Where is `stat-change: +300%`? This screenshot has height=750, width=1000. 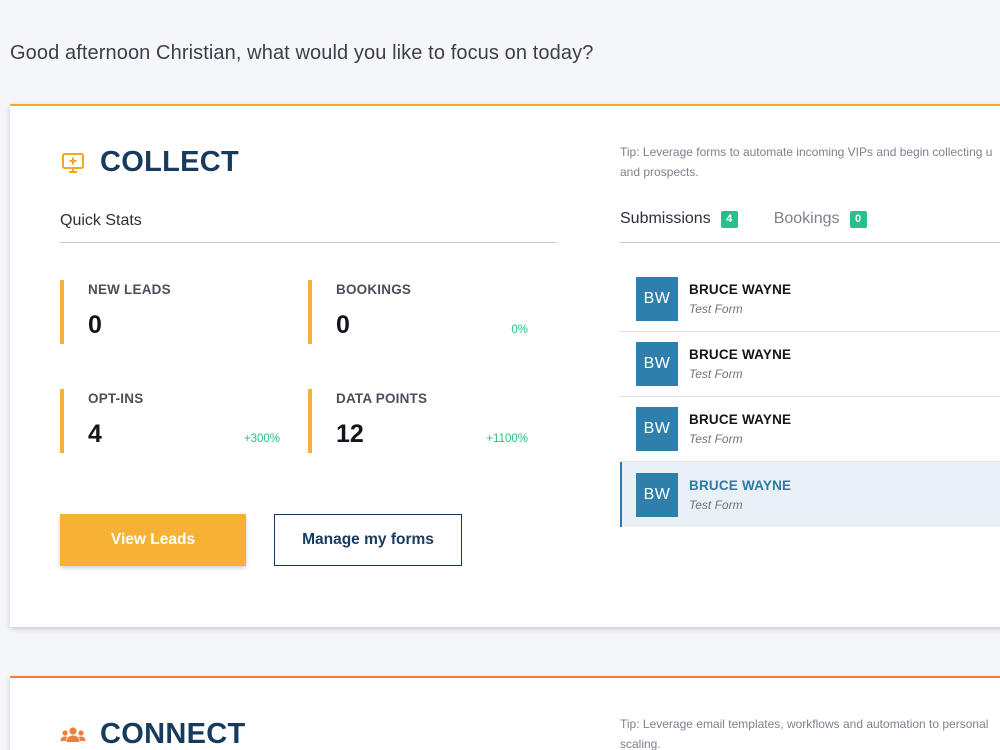 stat-change: +300% is located at coordinates (261, 439).